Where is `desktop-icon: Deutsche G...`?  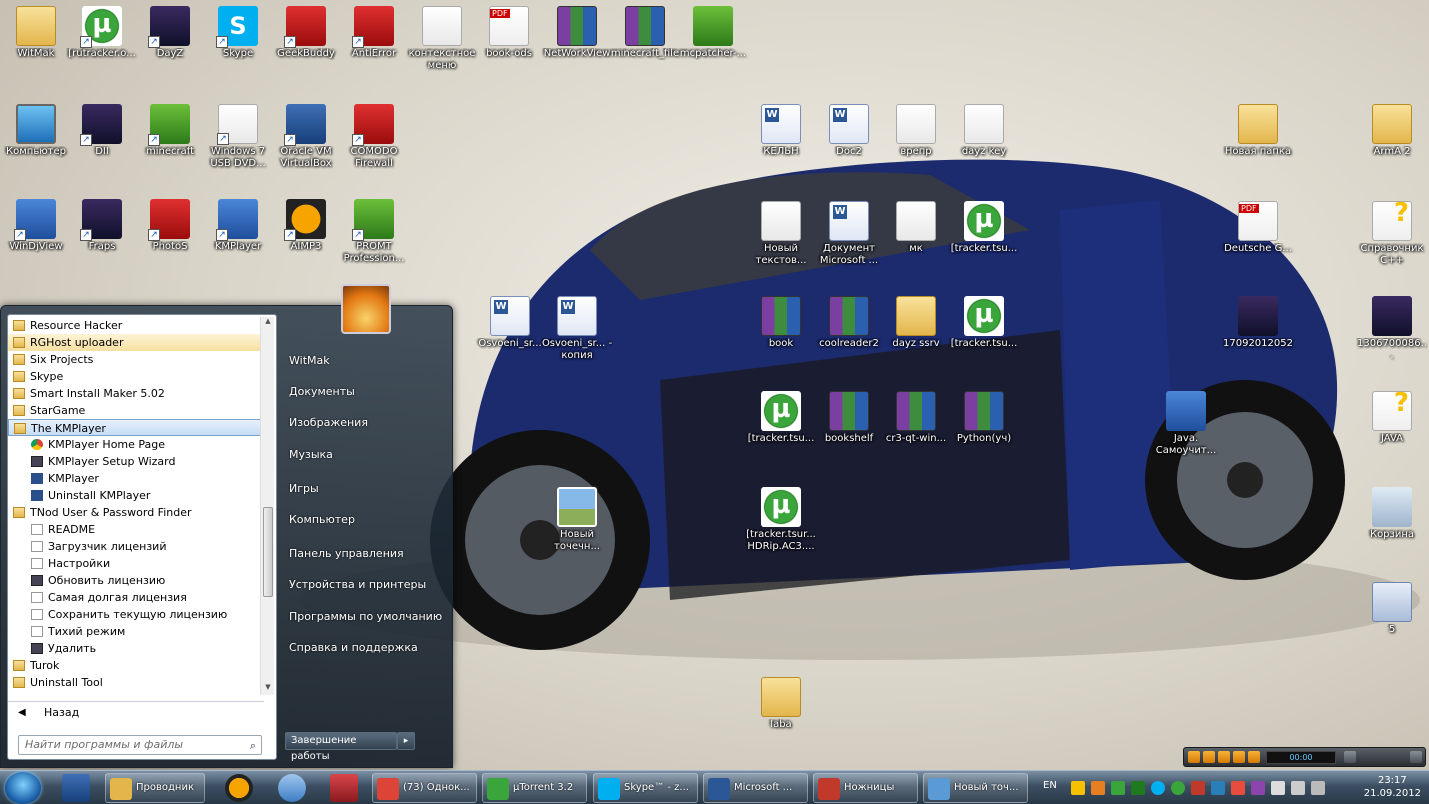 desktop-icon: Deutsche G... is located at coordinates (1258, 226).